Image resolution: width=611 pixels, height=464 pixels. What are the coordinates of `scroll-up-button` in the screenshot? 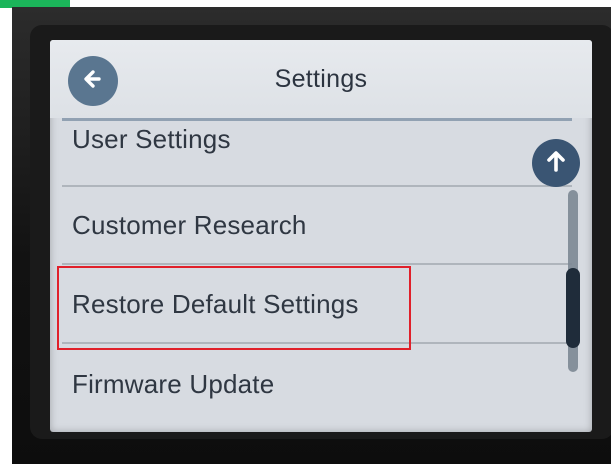 It's located at (556, 163).